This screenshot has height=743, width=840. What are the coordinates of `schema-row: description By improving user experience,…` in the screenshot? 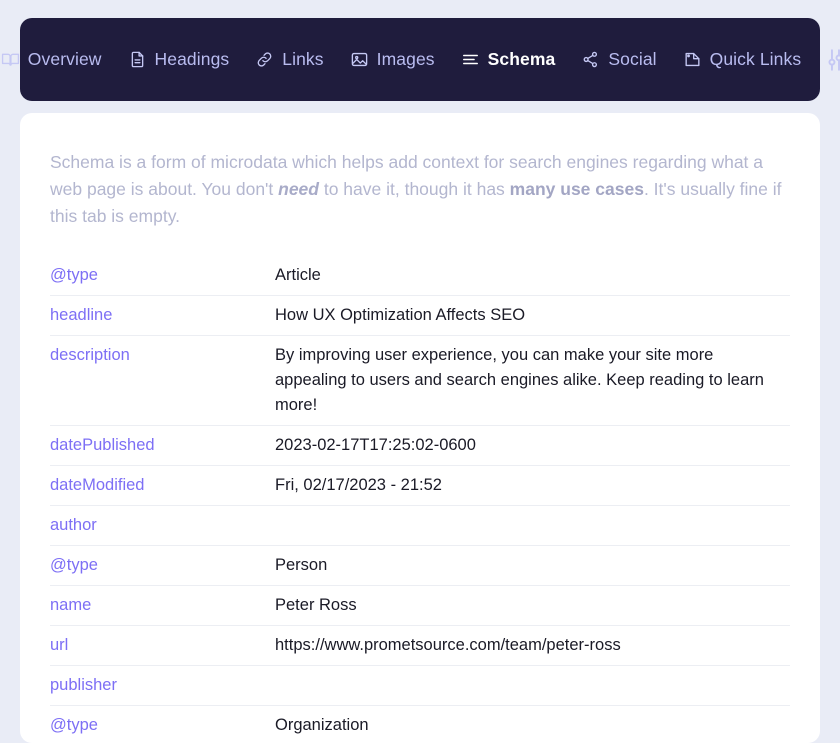 It's located at (420, 381).